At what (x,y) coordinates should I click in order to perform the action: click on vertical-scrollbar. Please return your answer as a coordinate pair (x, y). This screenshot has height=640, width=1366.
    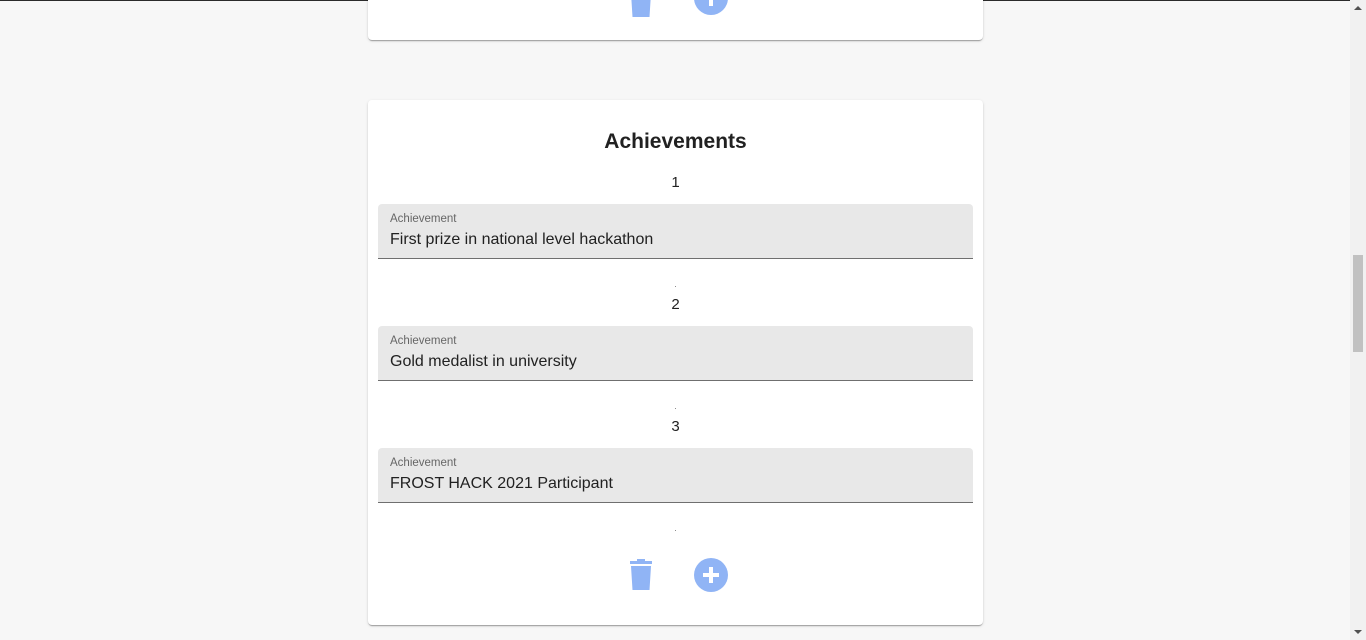
    Looking at the image, I should click on (1358, 320).